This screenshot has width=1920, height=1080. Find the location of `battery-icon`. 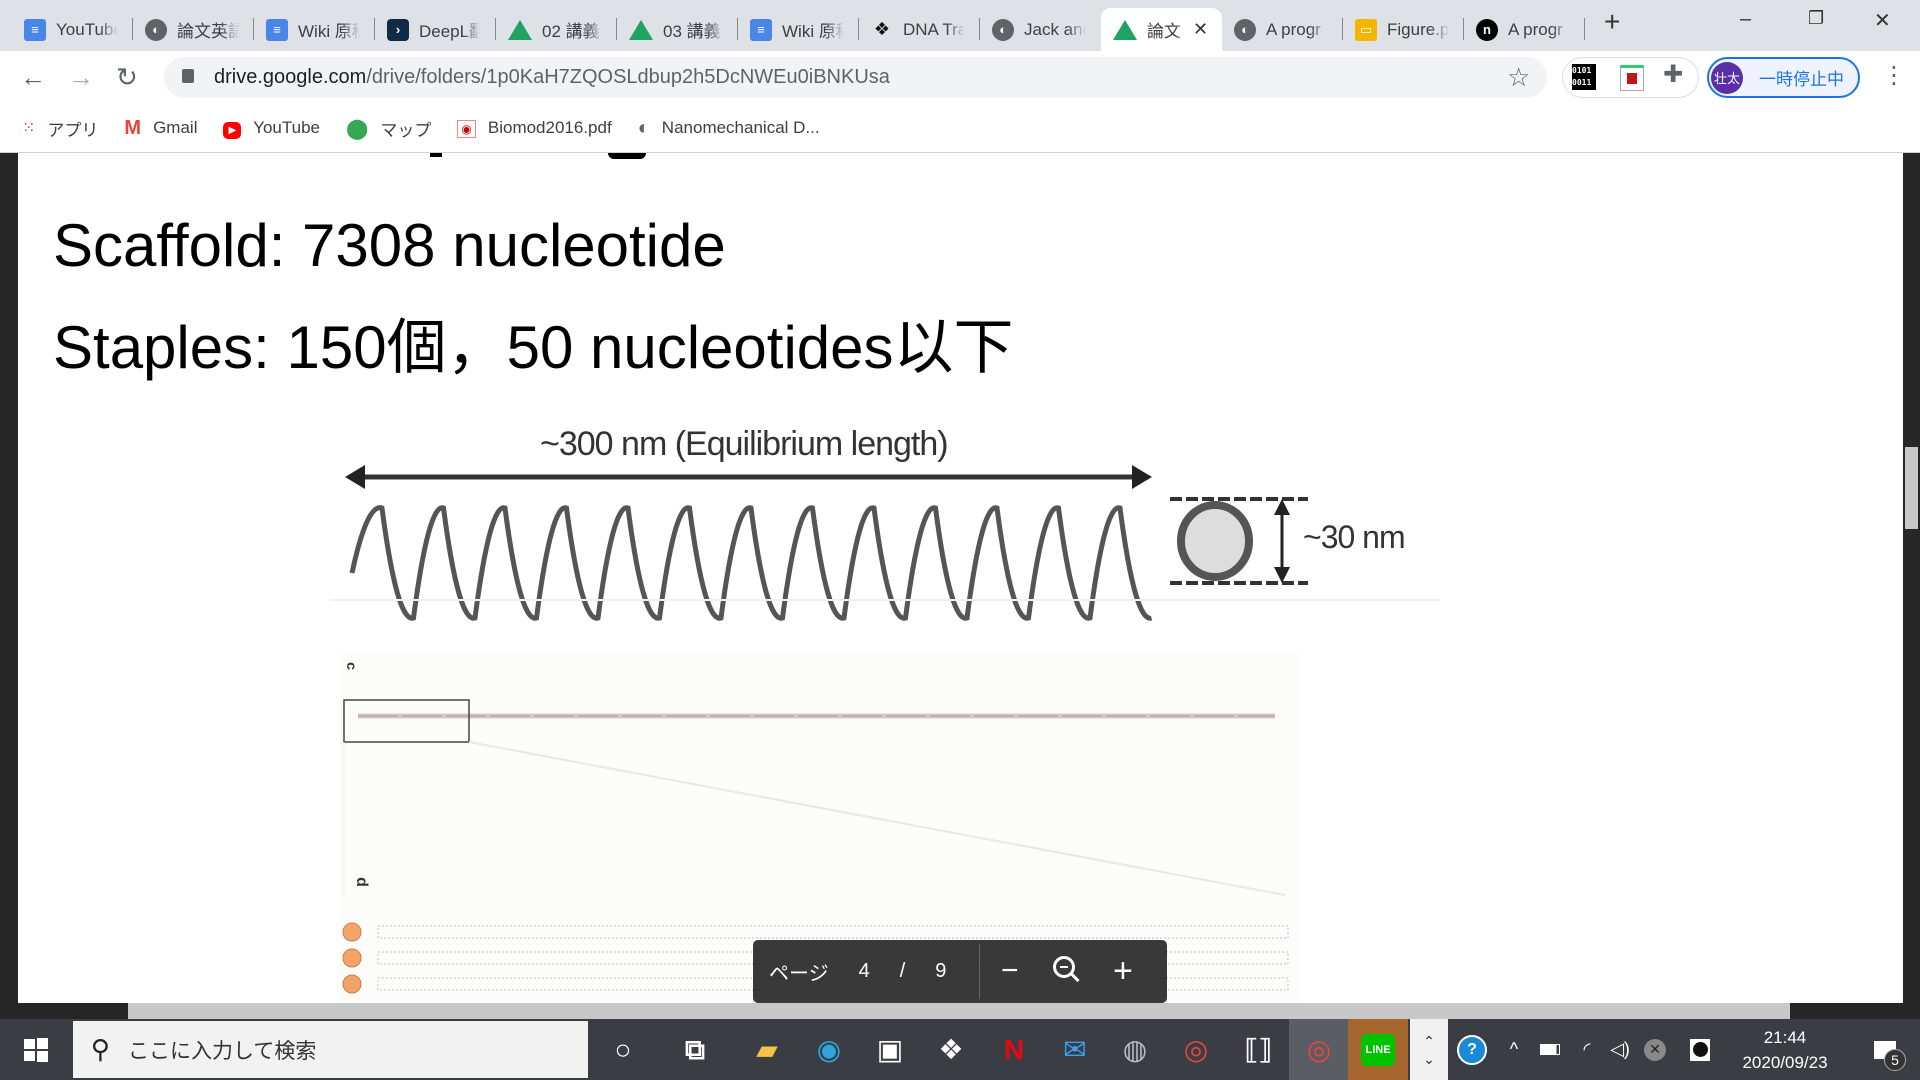

battery-icon is located at coordinates (1550, 1049).